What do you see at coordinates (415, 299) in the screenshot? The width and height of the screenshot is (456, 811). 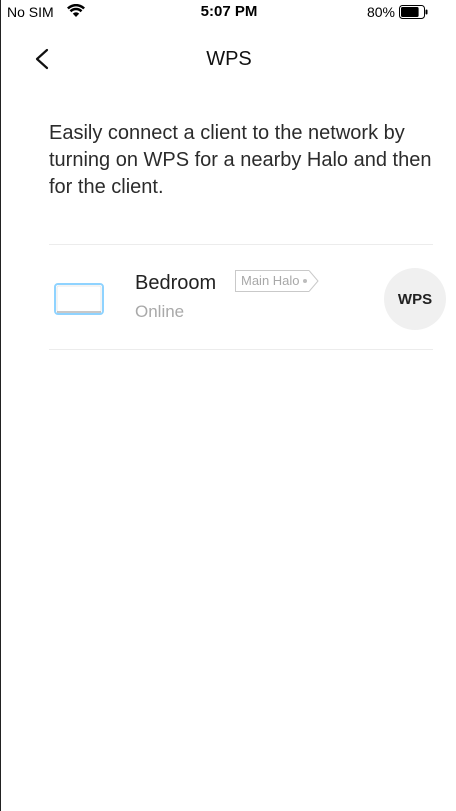 I see `wps-button: WPS` at bounding box center [415, 299].